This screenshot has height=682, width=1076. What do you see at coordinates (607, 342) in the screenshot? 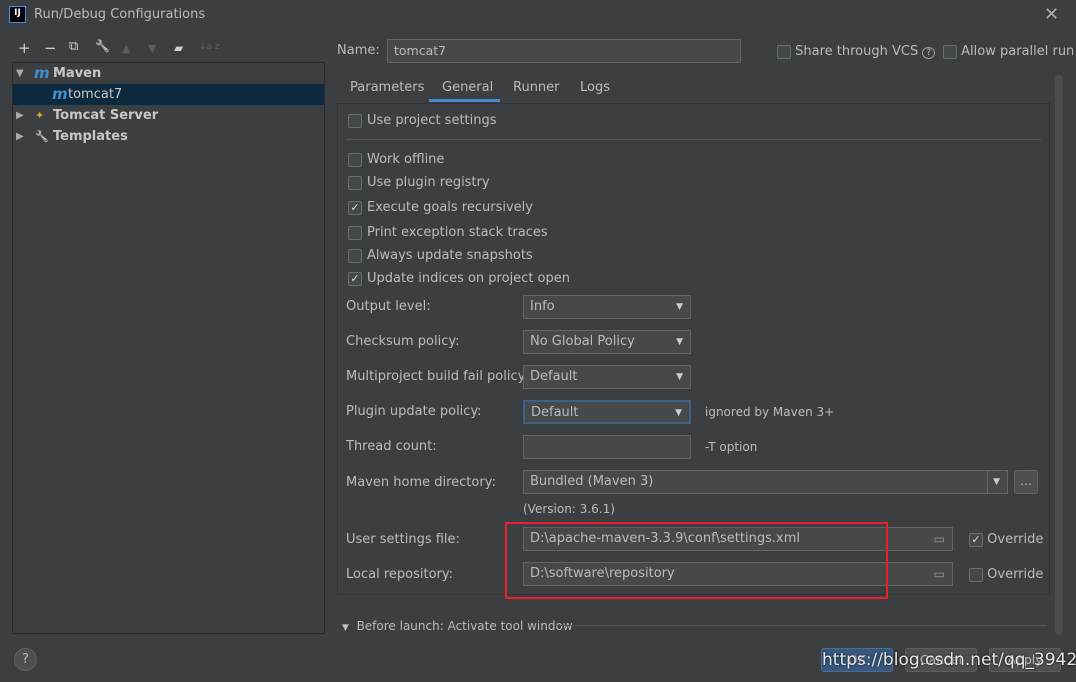
I see `checksum-policy-select: No Global Policy ▼` at bounding box center [607, 342].